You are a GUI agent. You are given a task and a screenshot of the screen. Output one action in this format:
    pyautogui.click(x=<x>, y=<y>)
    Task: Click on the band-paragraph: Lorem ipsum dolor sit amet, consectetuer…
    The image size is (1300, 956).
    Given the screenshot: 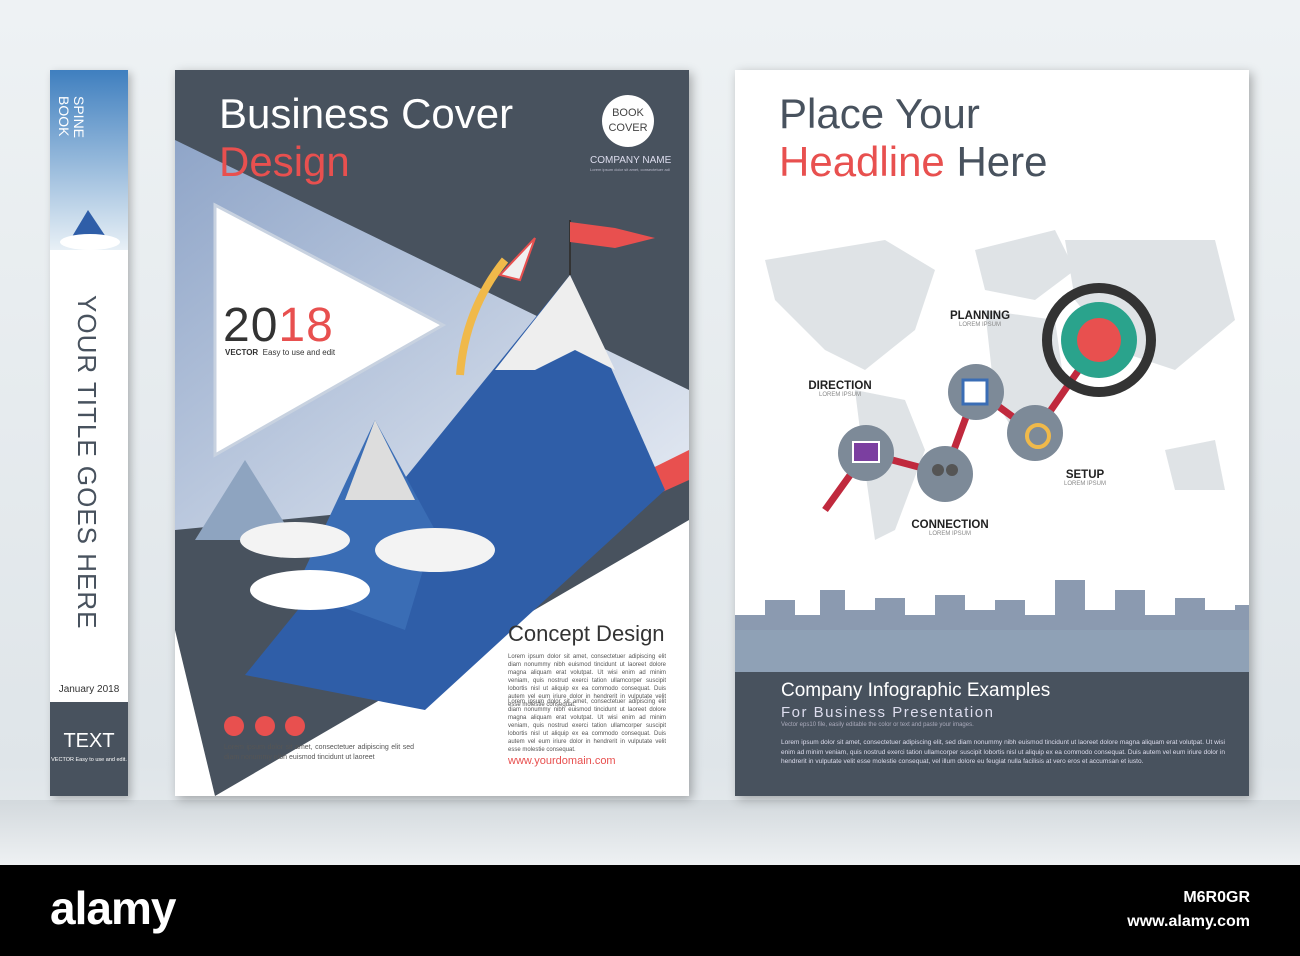 What is the action you would take?
    pyautogui.click(x=1003, y=752)
    